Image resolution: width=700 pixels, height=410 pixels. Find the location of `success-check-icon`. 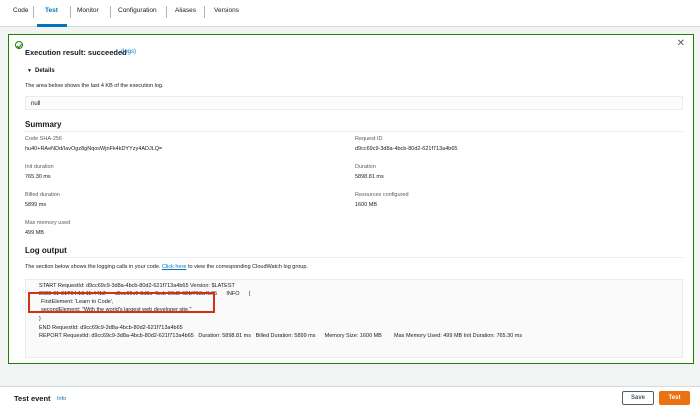

success-check-icon is located at coordinates (19, 45).